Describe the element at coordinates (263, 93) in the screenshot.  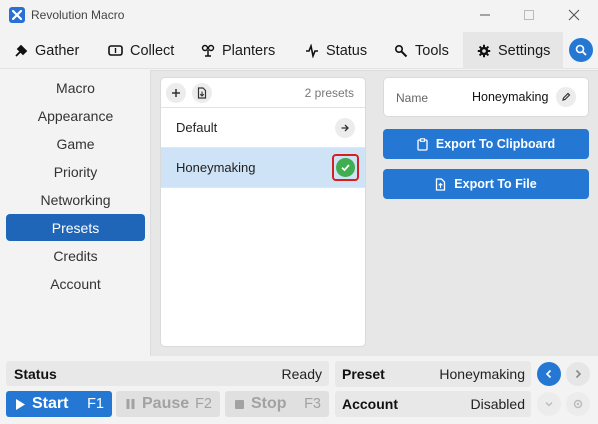
I see `preset-toolbar: 2 presets` at that location.